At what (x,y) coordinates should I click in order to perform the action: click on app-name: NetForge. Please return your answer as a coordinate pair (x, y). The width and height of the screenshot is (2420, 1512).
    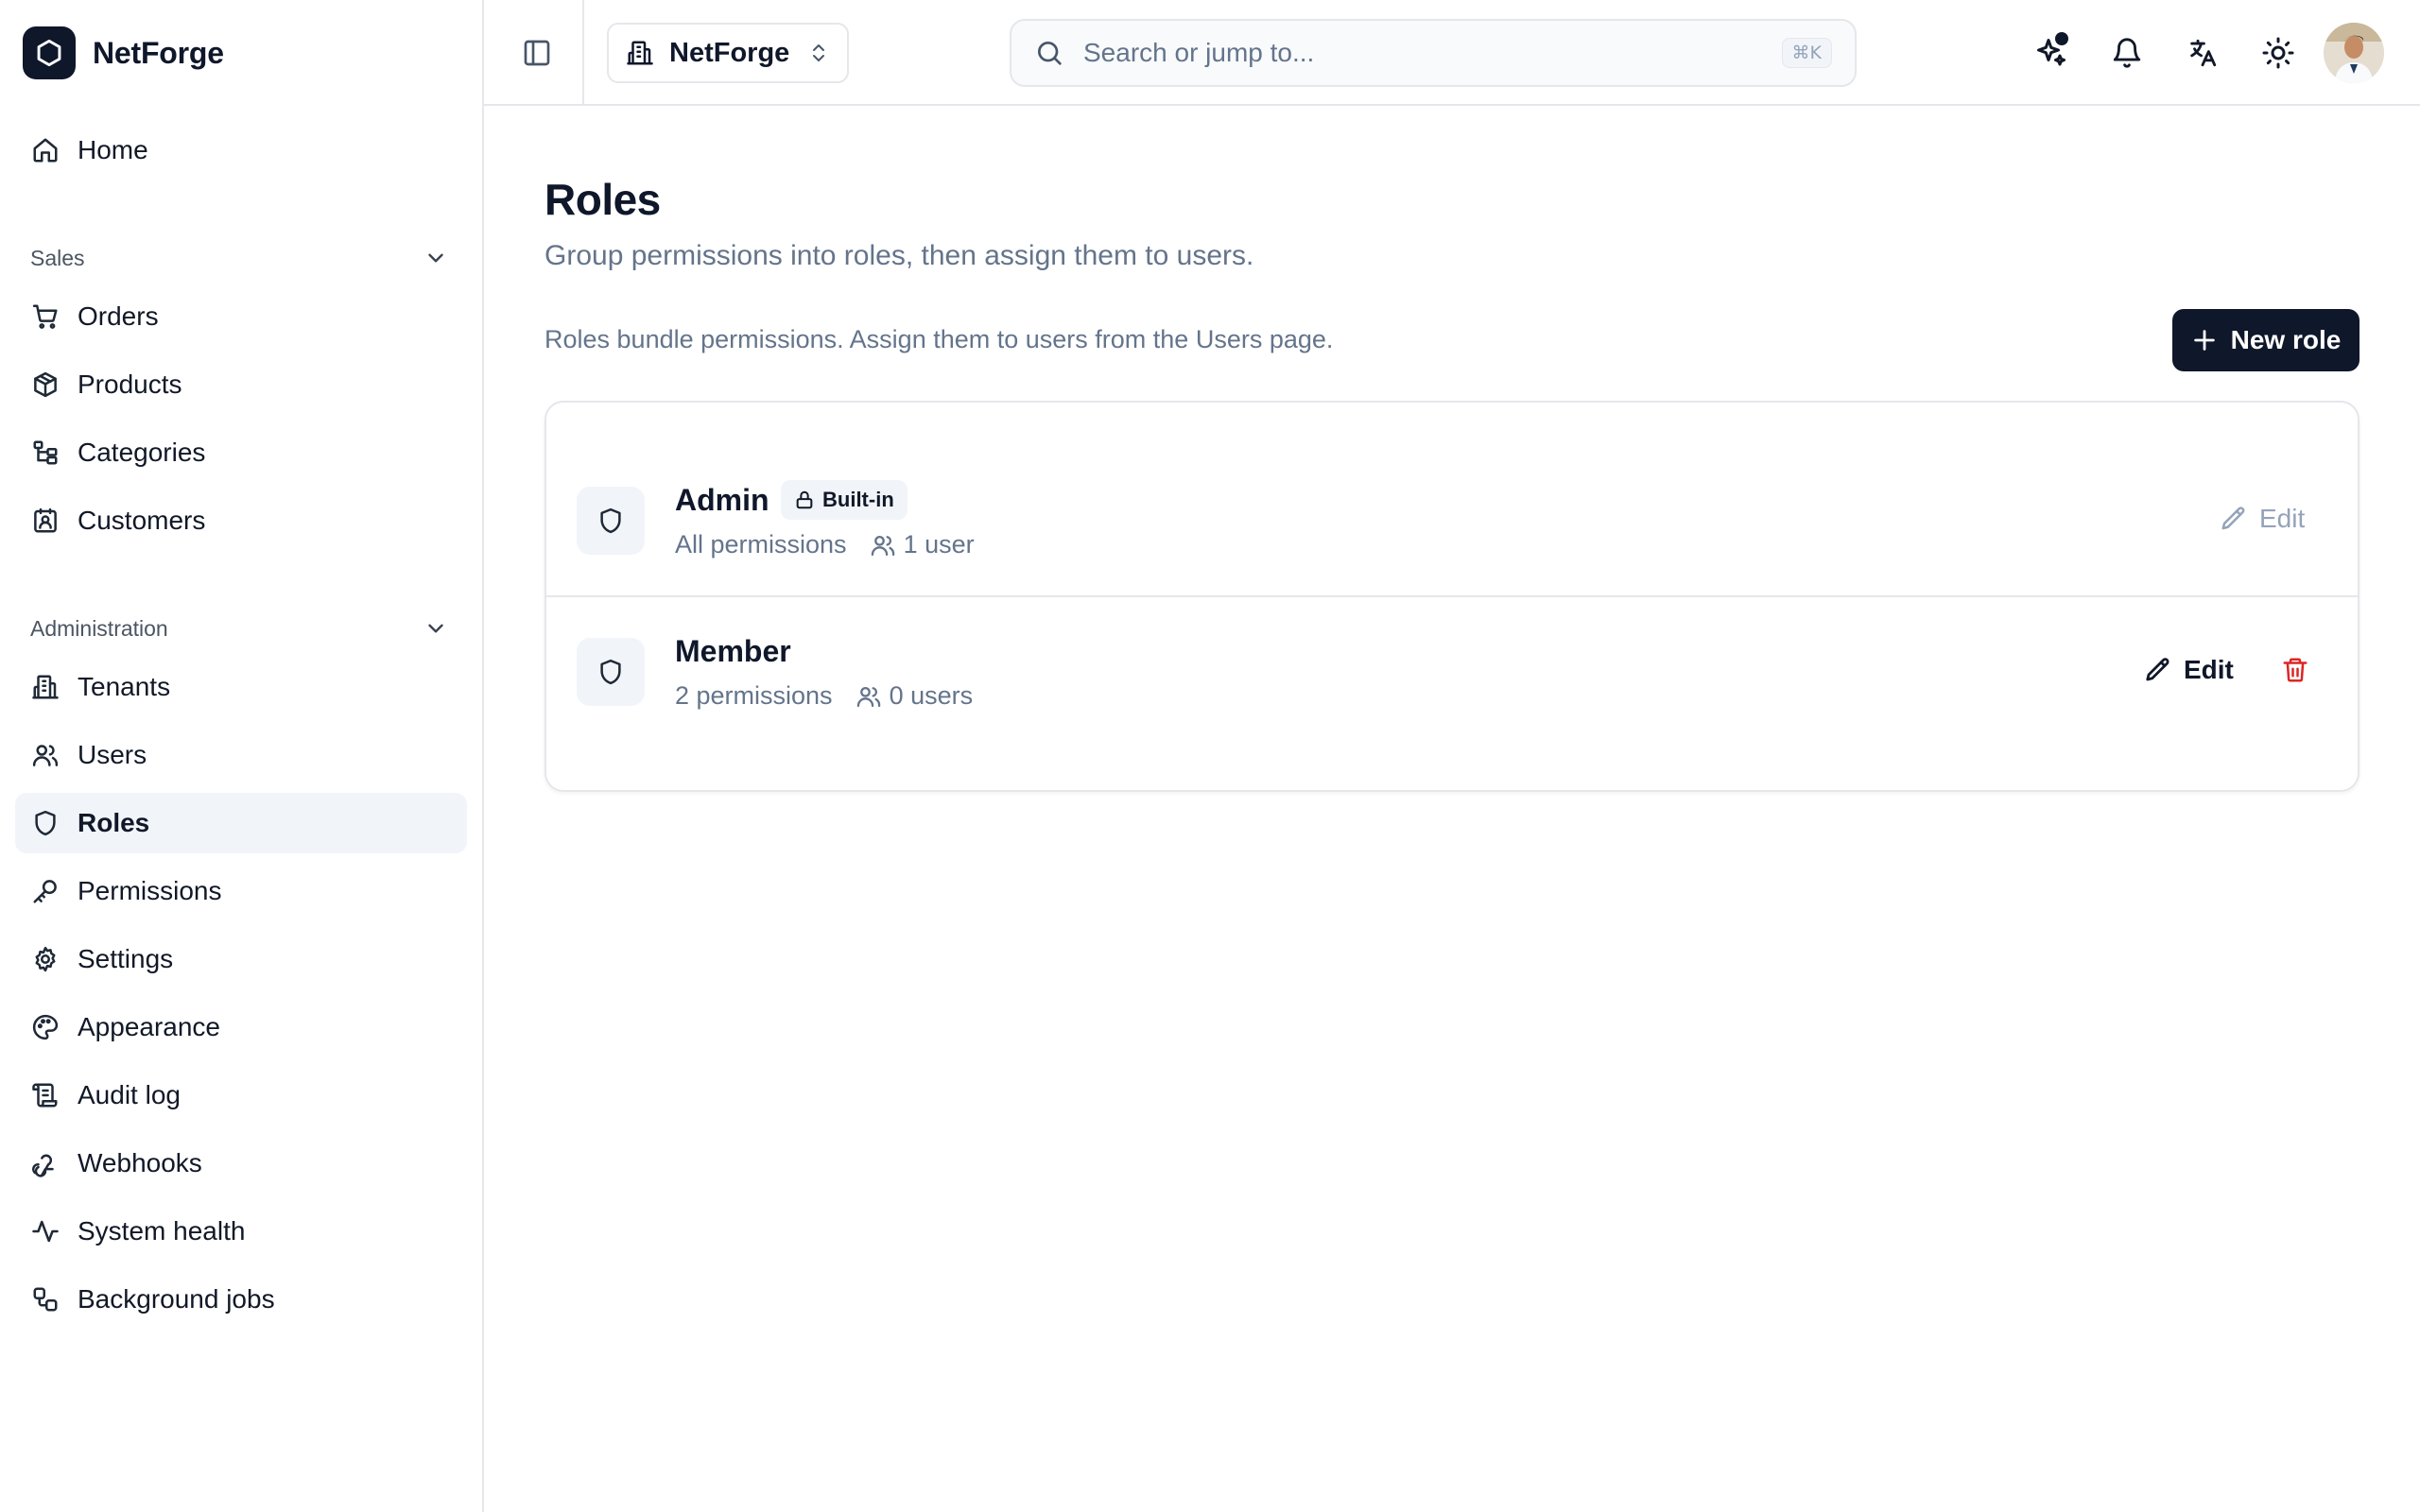
    Looking at the image, I should click on (158, 52).